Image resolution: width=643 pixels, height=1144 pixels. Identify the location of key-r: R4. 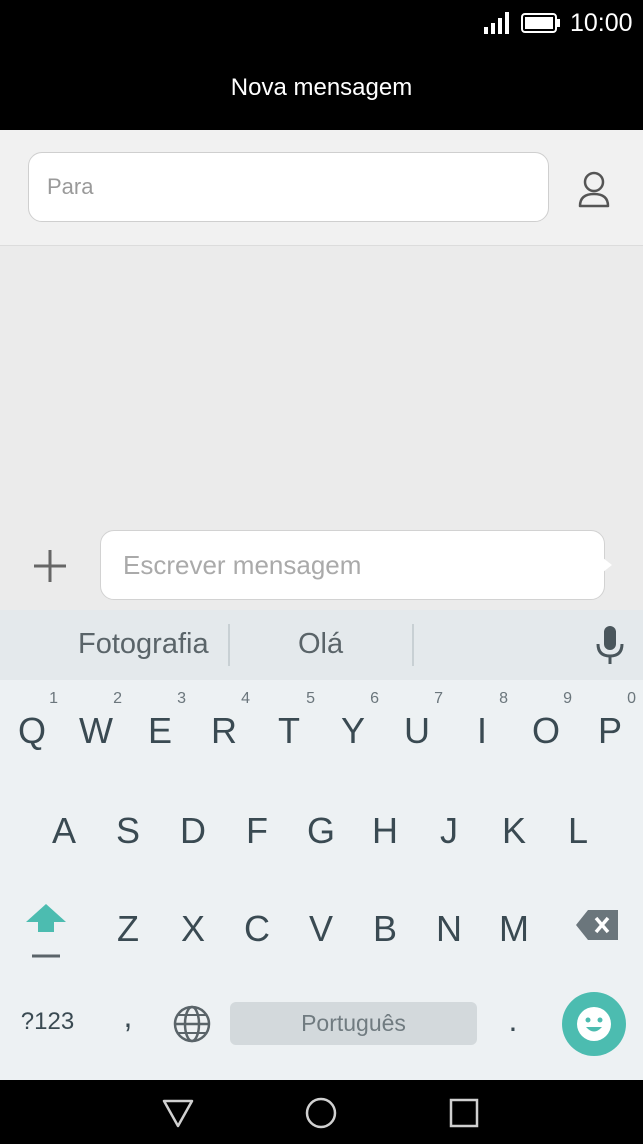
(224, 727).